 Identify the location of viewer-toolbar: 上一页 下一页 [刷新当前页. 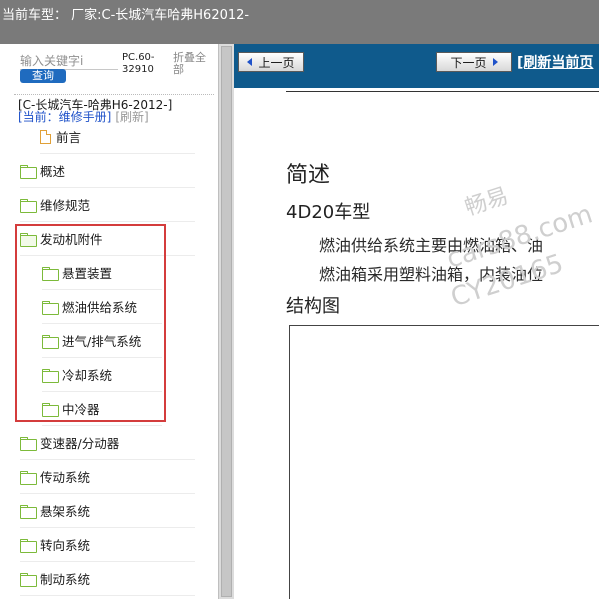
(416, 66).